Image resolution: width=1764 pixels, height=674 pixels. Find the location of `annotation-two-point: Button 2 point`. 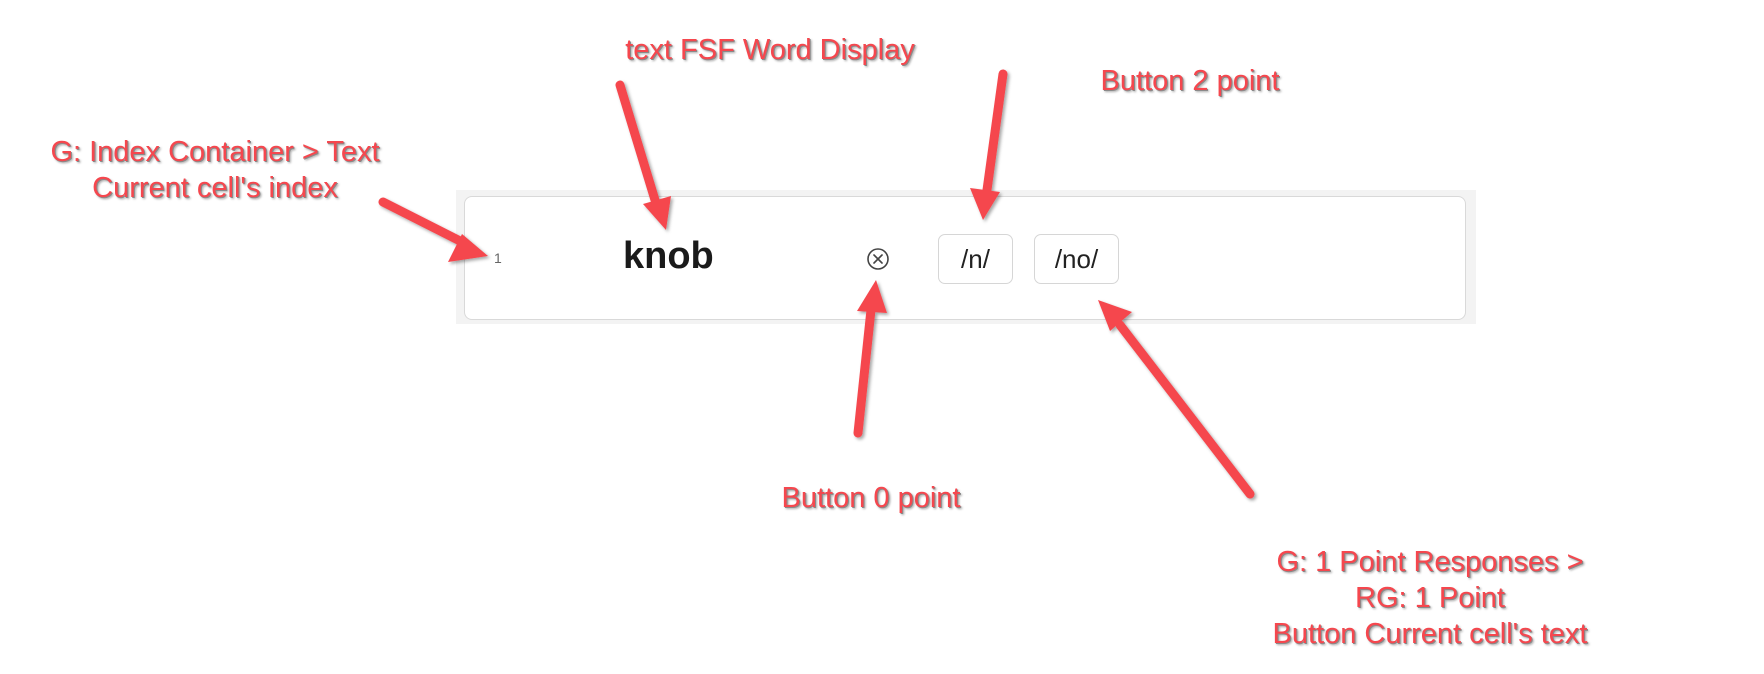

annotation-two-point: Button 2 point is located at coordinates (1190, 81).